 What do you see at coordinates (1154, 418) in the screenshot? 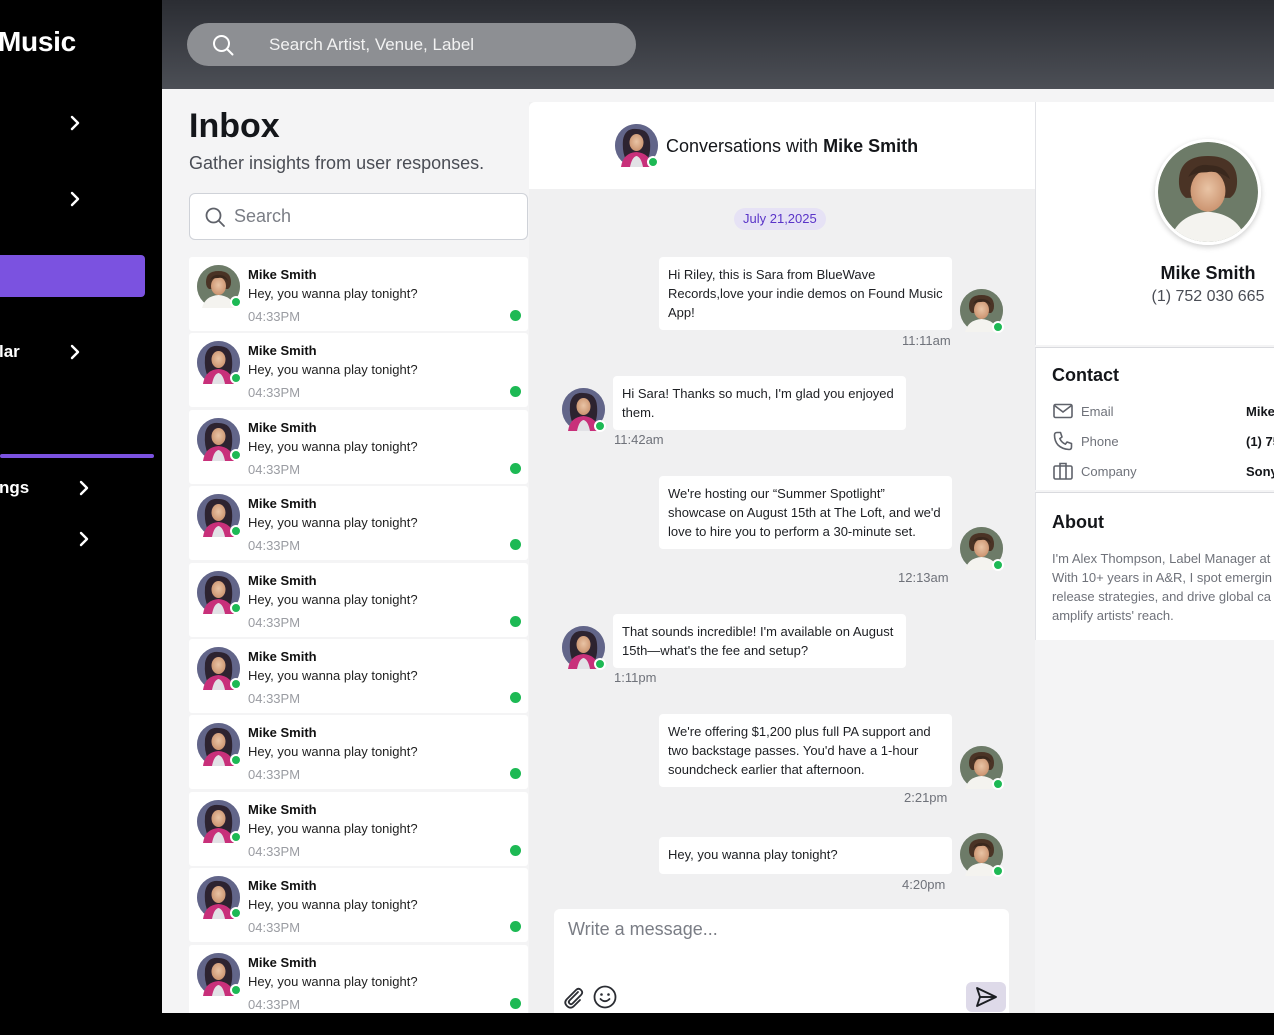
I see `contact-card: Contact Email Mike Phone (1) 75` at bounding box center [1154, 418].